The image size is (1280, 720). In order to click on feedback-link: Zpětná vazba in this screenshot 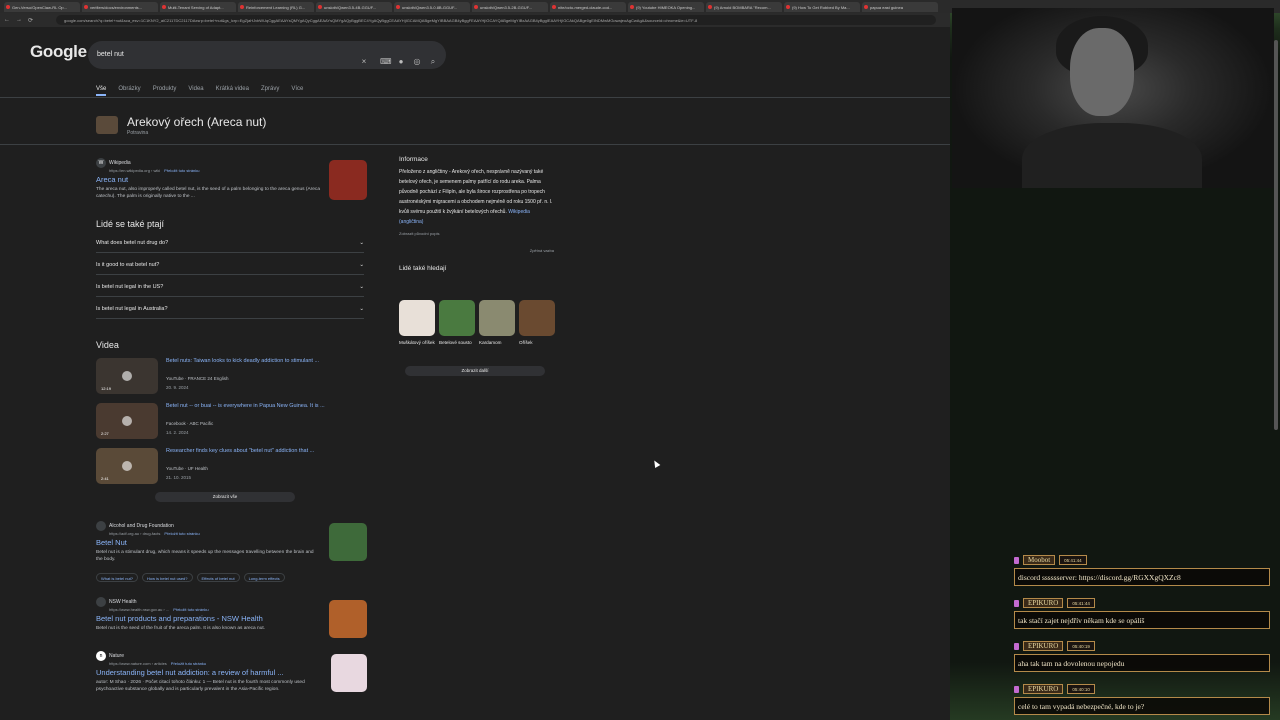, I will do `click(476, 250)`.